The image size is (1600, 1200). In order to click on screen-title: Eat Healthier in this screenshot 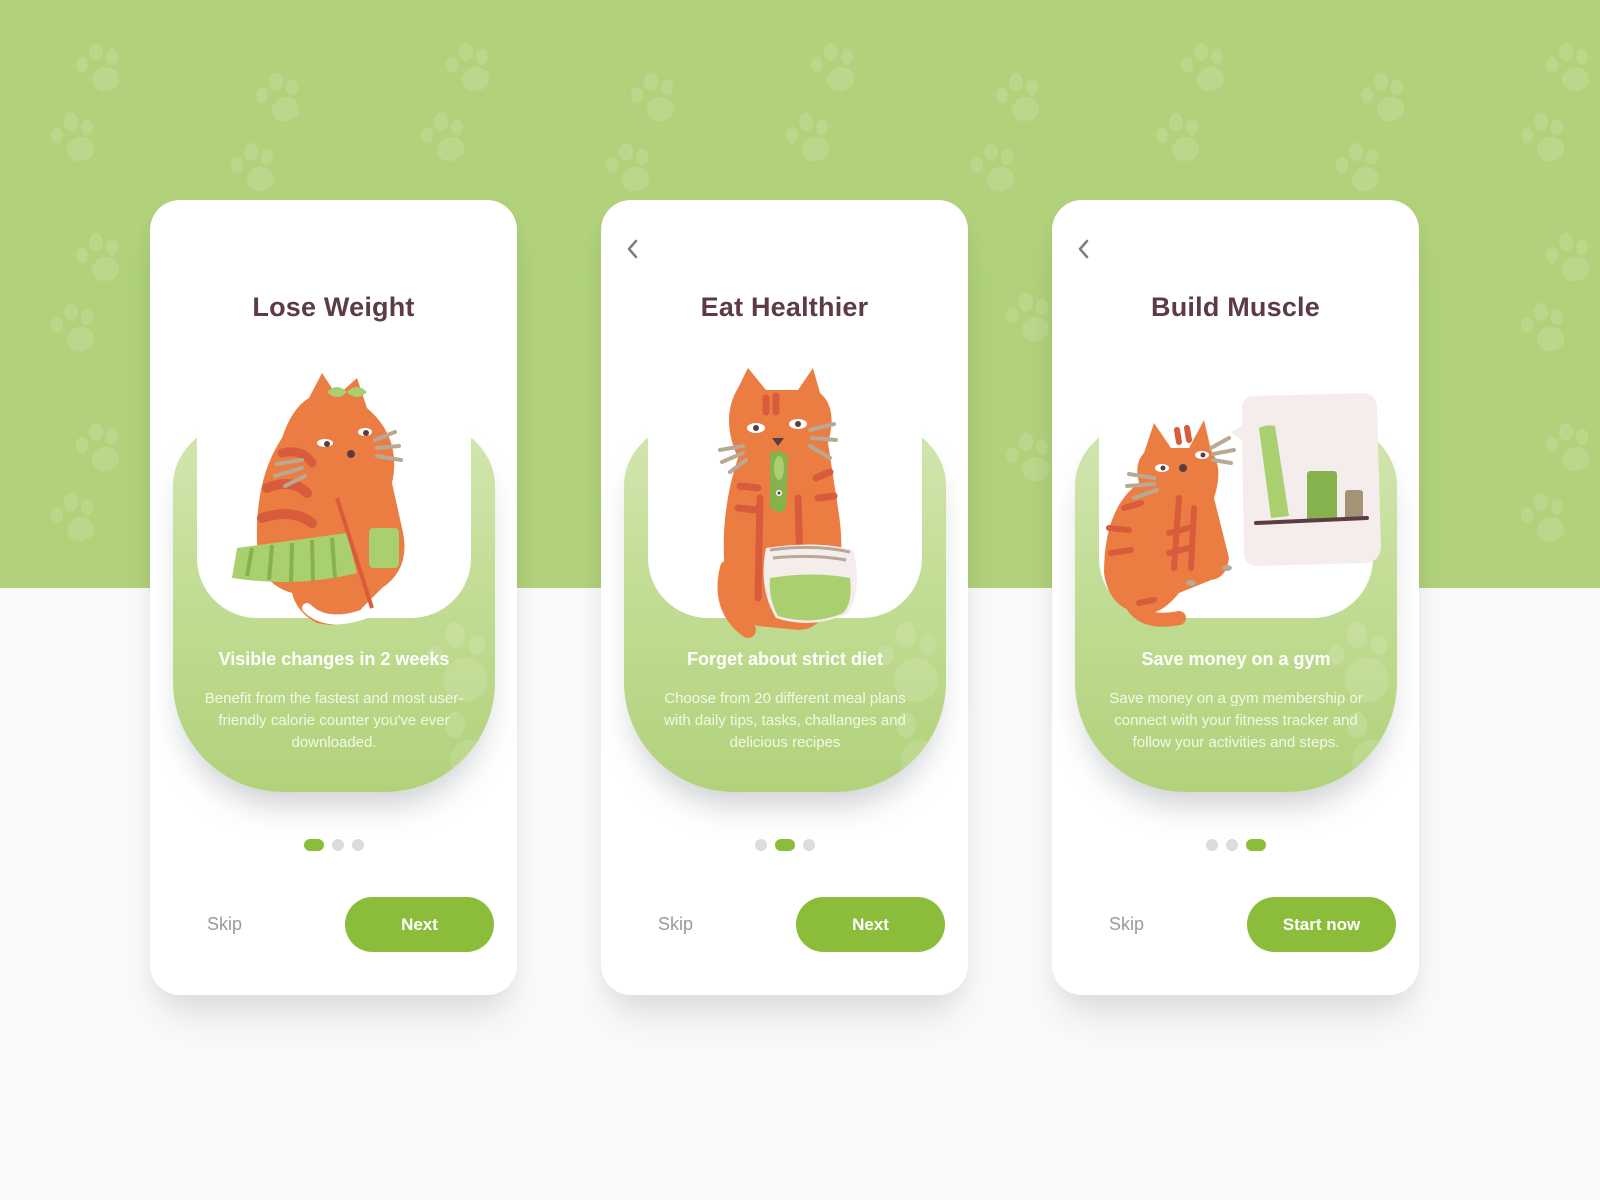, I will do `click(784, 307)`.